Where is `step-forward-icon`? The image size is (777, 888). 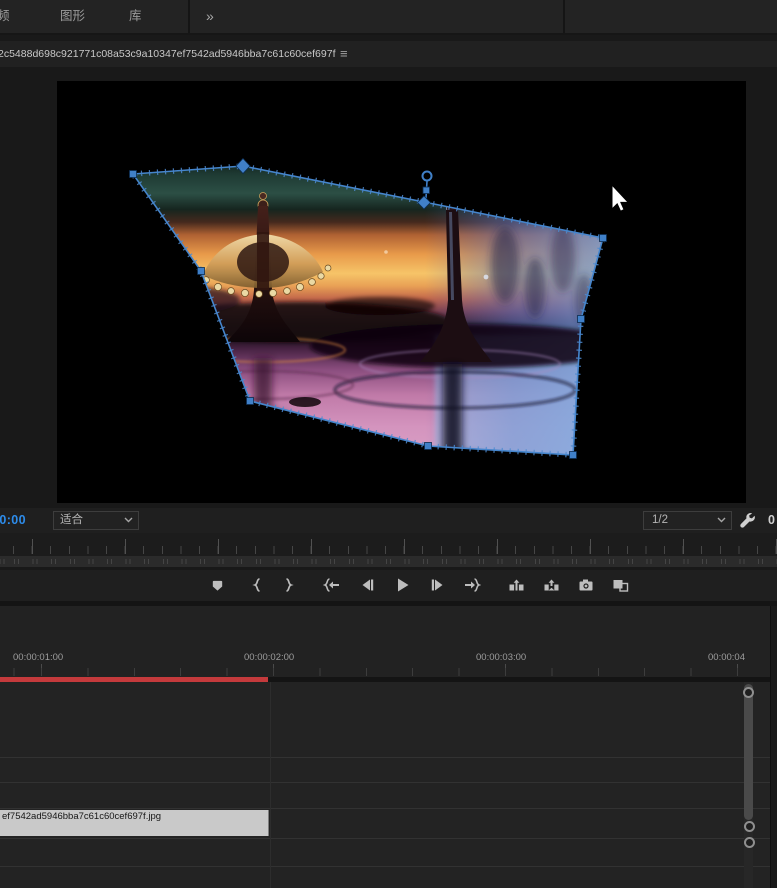 step-forward-icon is located at coordinates (436, 585).